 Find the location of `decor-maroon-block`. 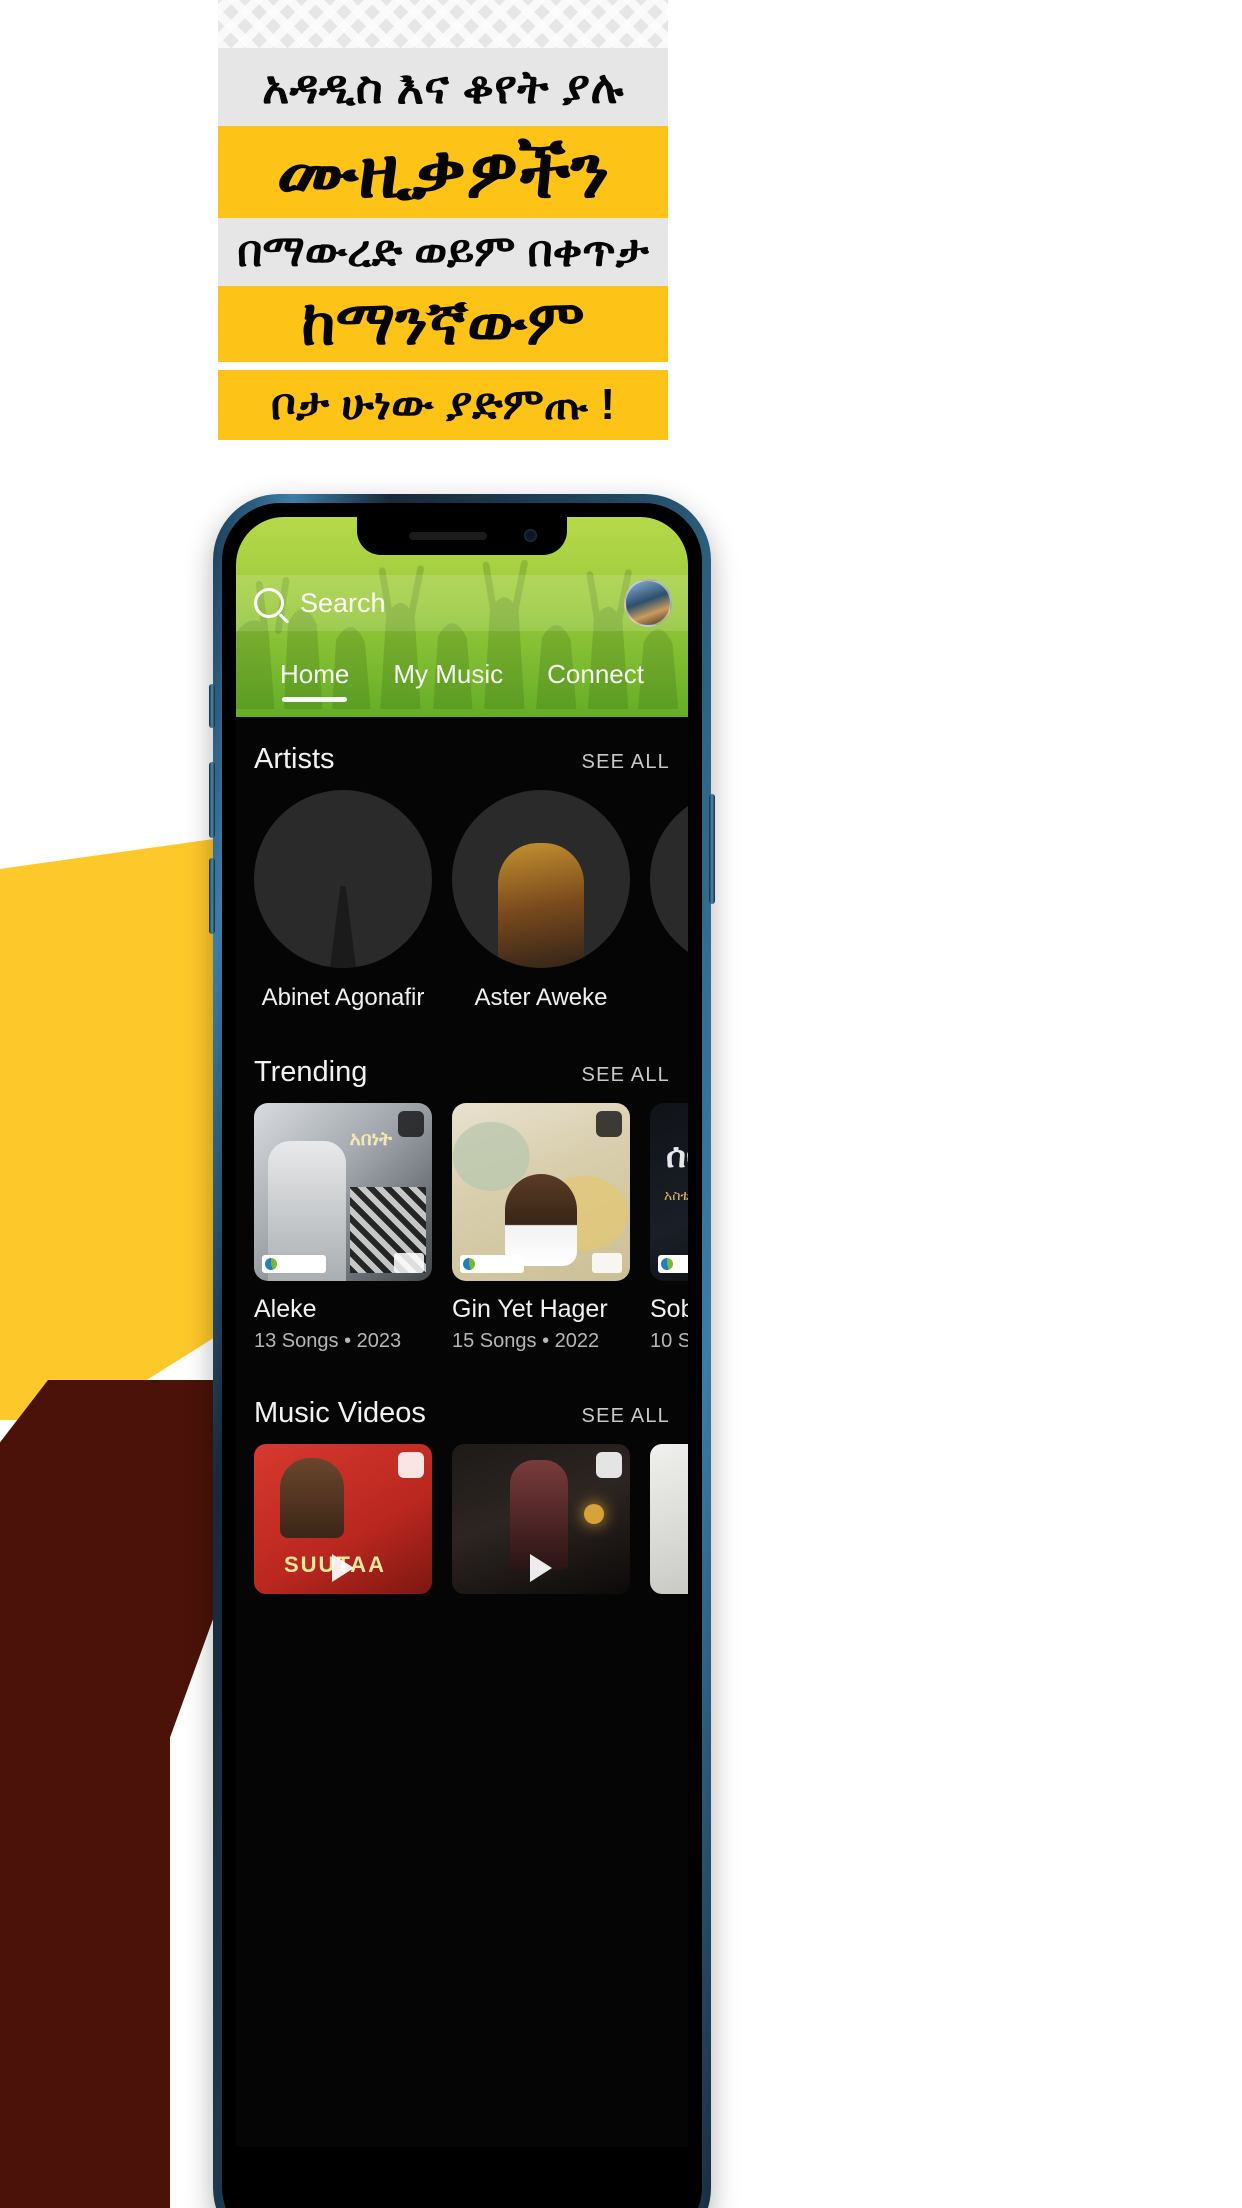

decor-maroon-block is located at coordinates (85, 1914).